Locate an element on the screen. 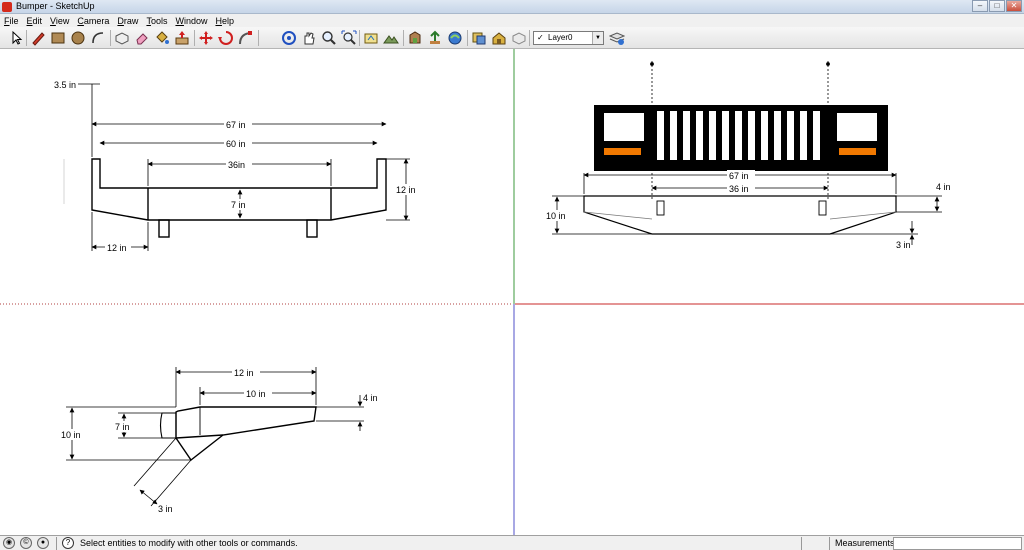 The height and width of the screenshot is (550, 1024). get-photo-texture-icon is located at coordinates (455, 38).